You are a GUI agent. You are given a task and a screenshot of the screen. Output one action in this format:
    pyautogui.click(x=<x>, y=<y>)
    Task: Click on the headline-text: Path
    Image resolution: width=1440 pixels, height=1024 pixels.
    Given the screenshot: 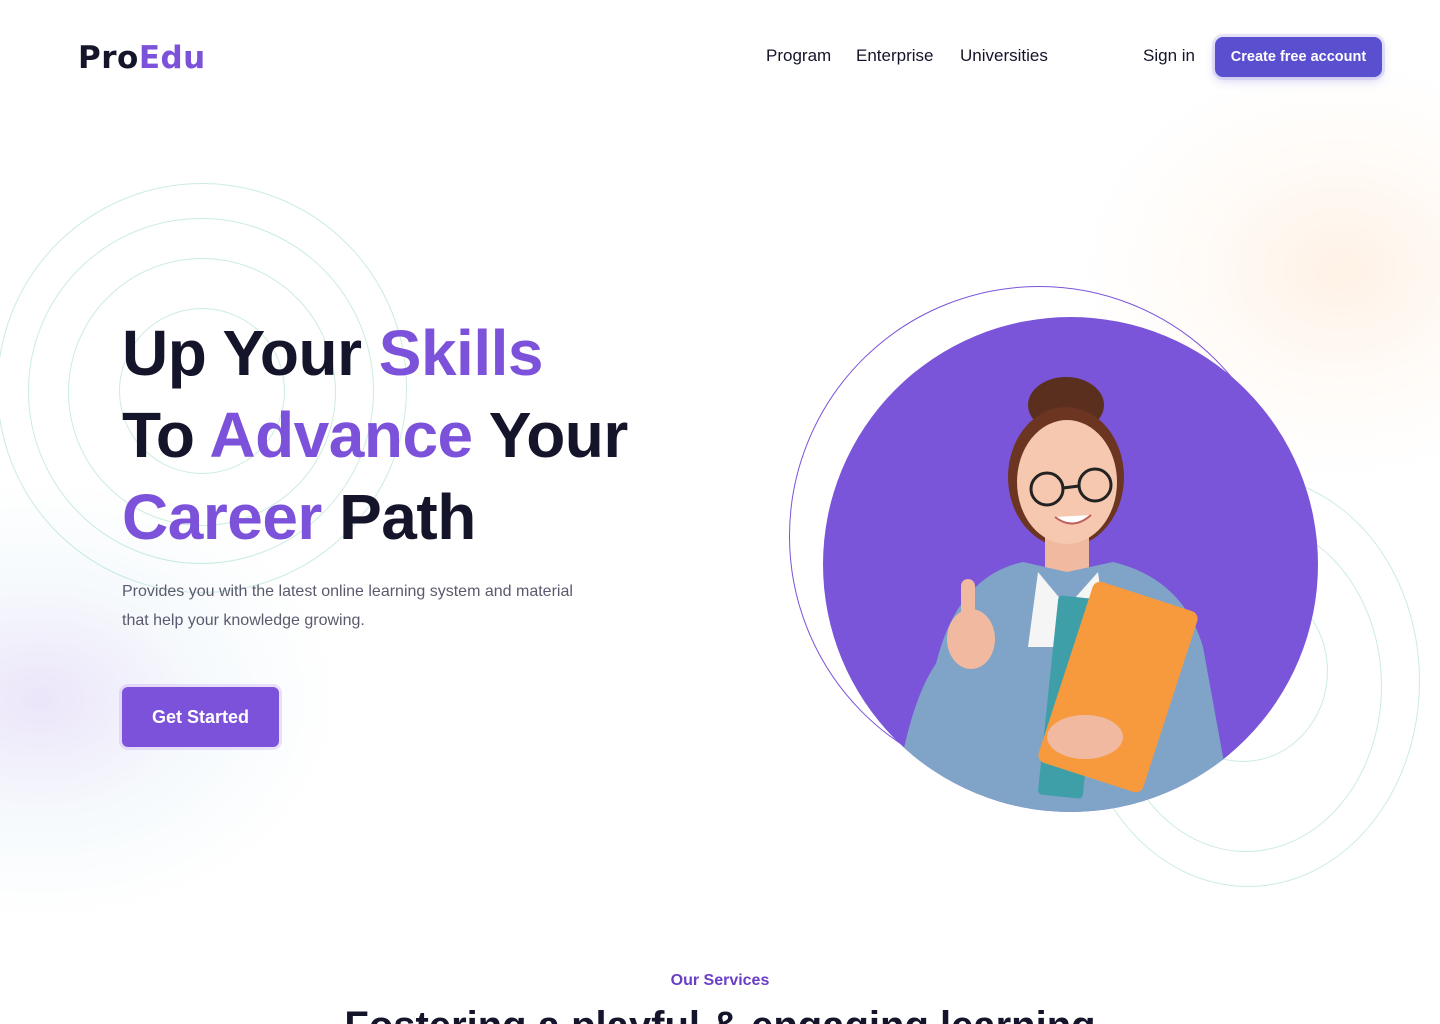 What is the action you would take?
    pyautogui.click(x=398, y=517)
    